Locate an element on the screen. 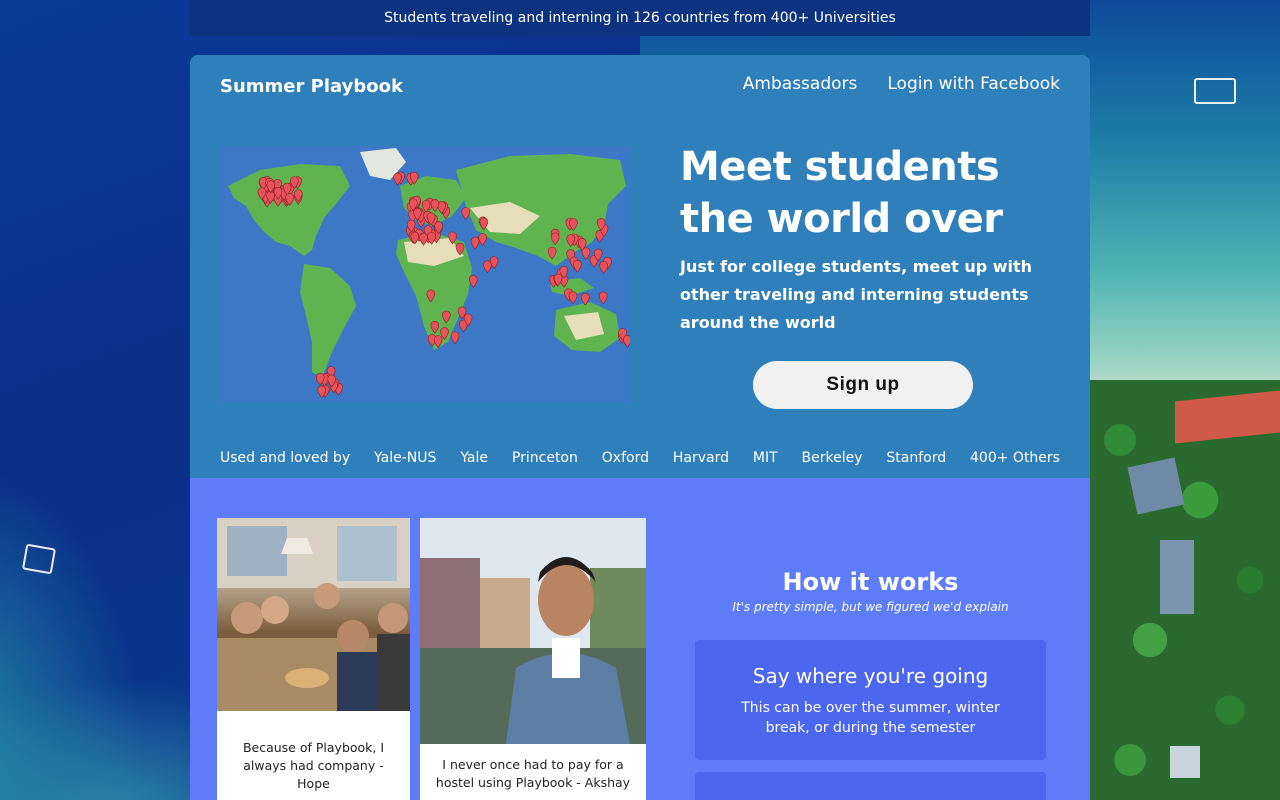 The width and height of the screenshot is (1280, 800). world-map is located at coordinates (425, 274).